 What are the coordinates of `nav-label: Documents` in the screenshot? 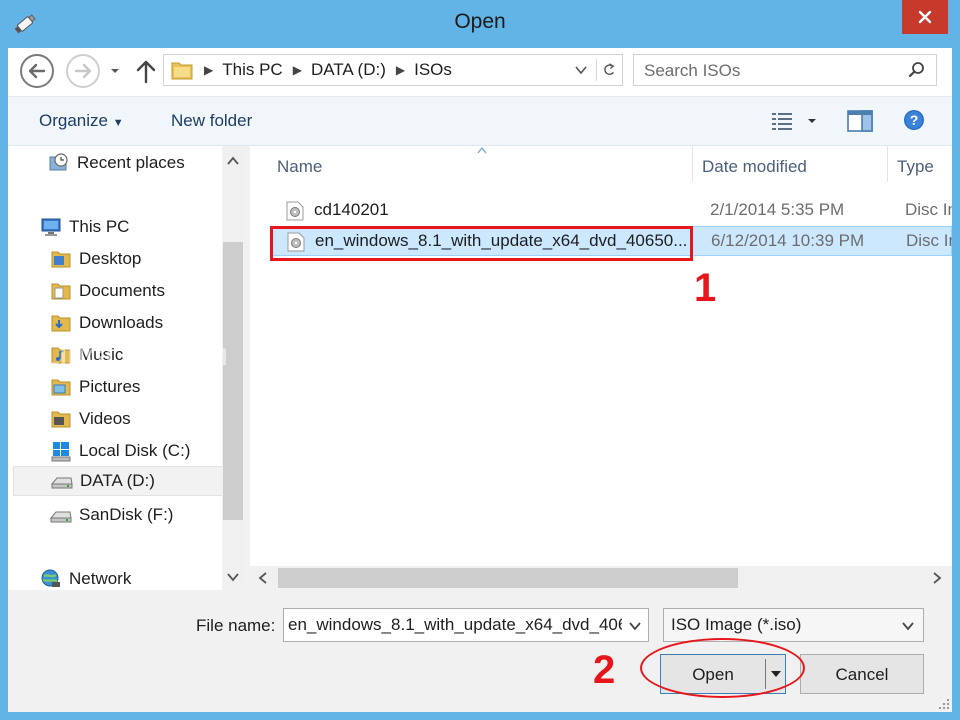 It's located at (122, 290).